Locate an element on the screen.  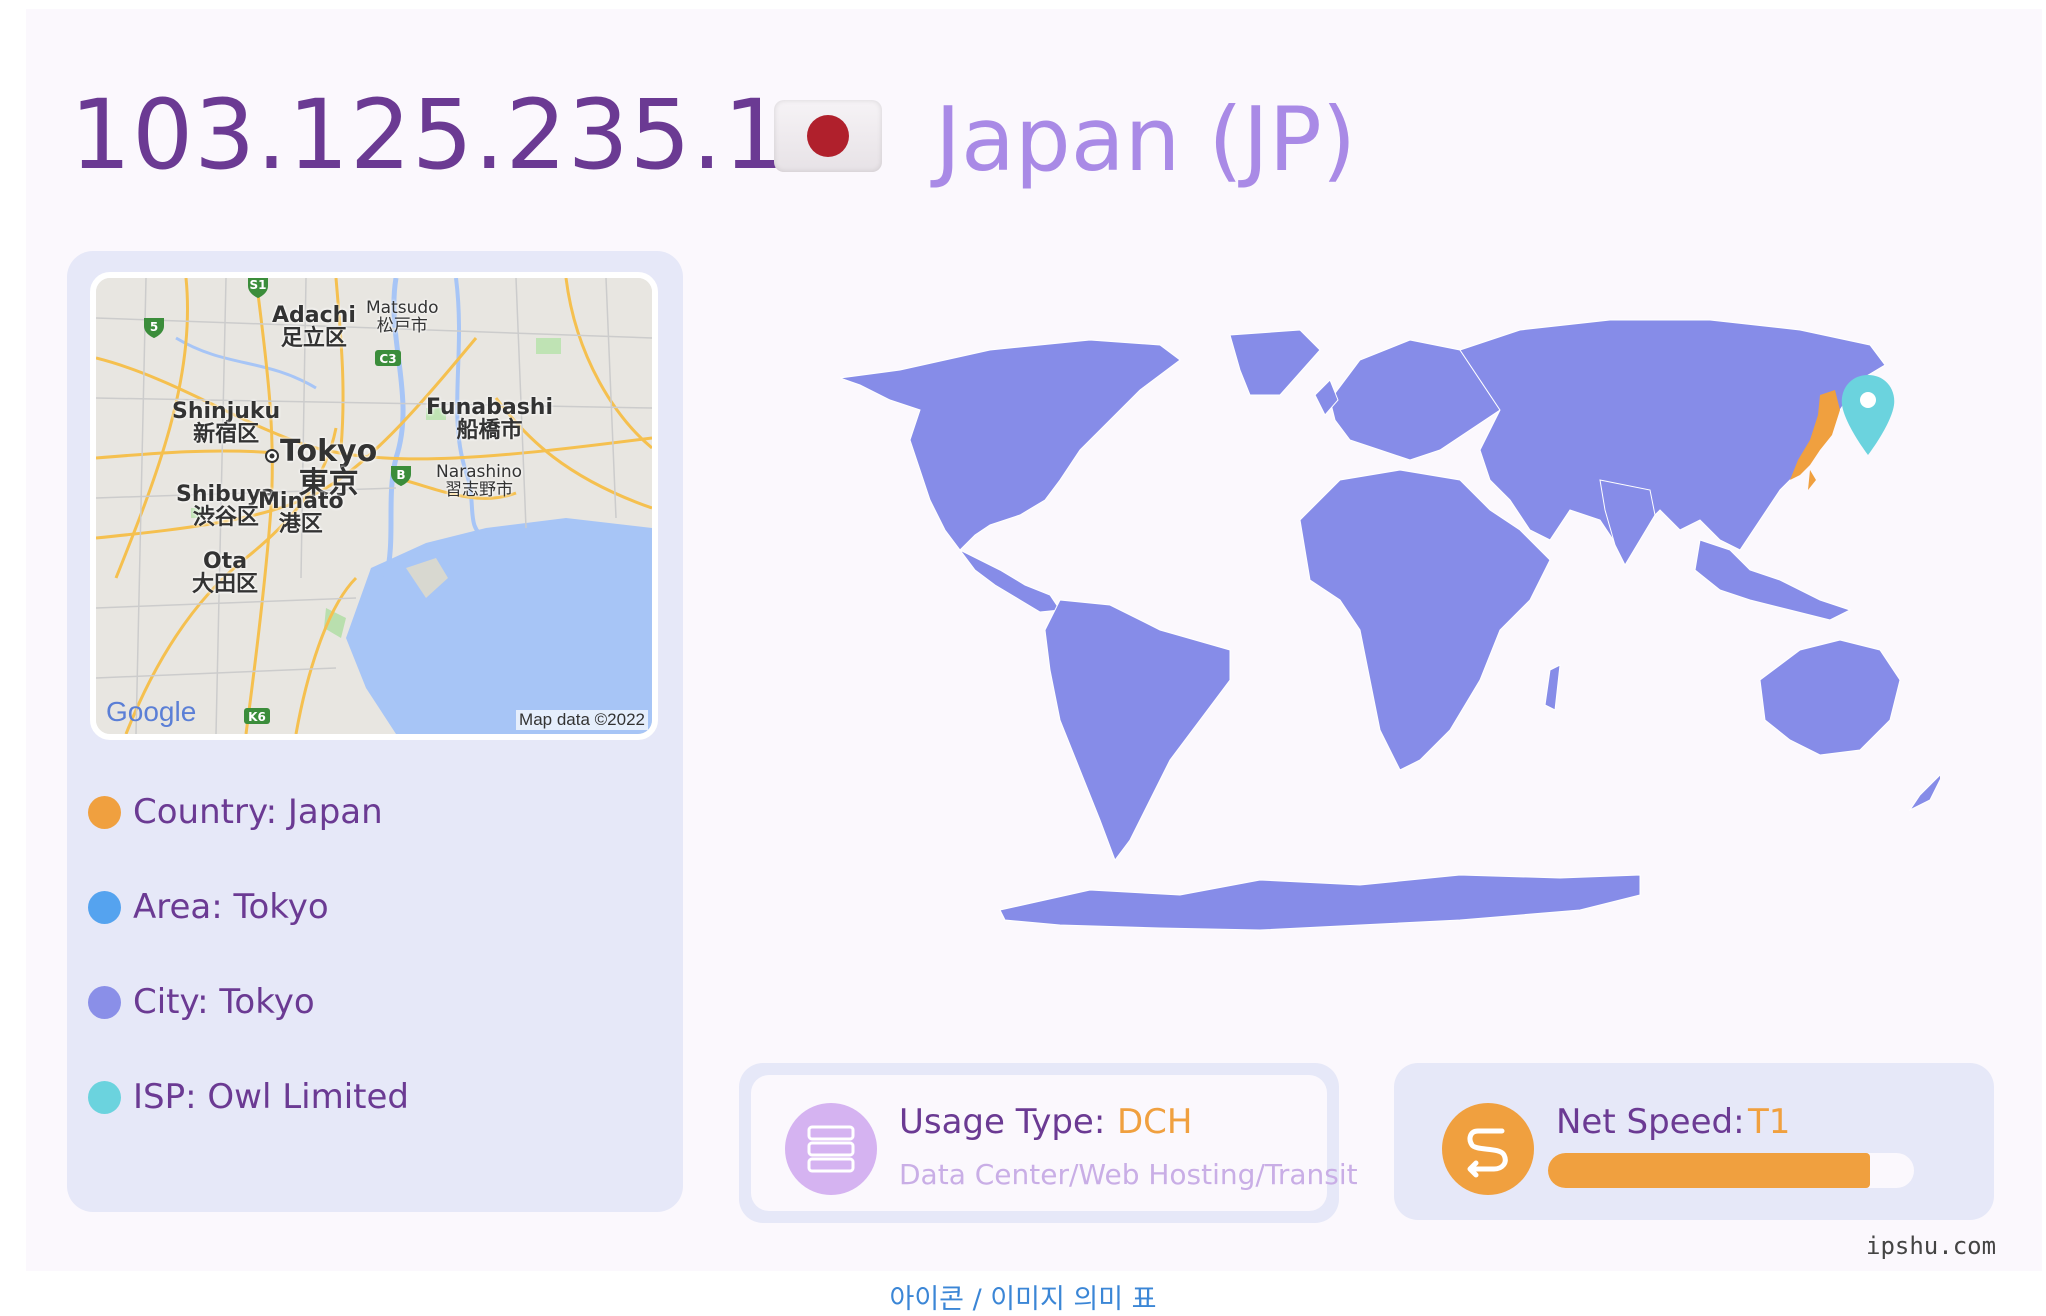
usage-type-label: Usage Type: is located at coordinates (1002, 1122).